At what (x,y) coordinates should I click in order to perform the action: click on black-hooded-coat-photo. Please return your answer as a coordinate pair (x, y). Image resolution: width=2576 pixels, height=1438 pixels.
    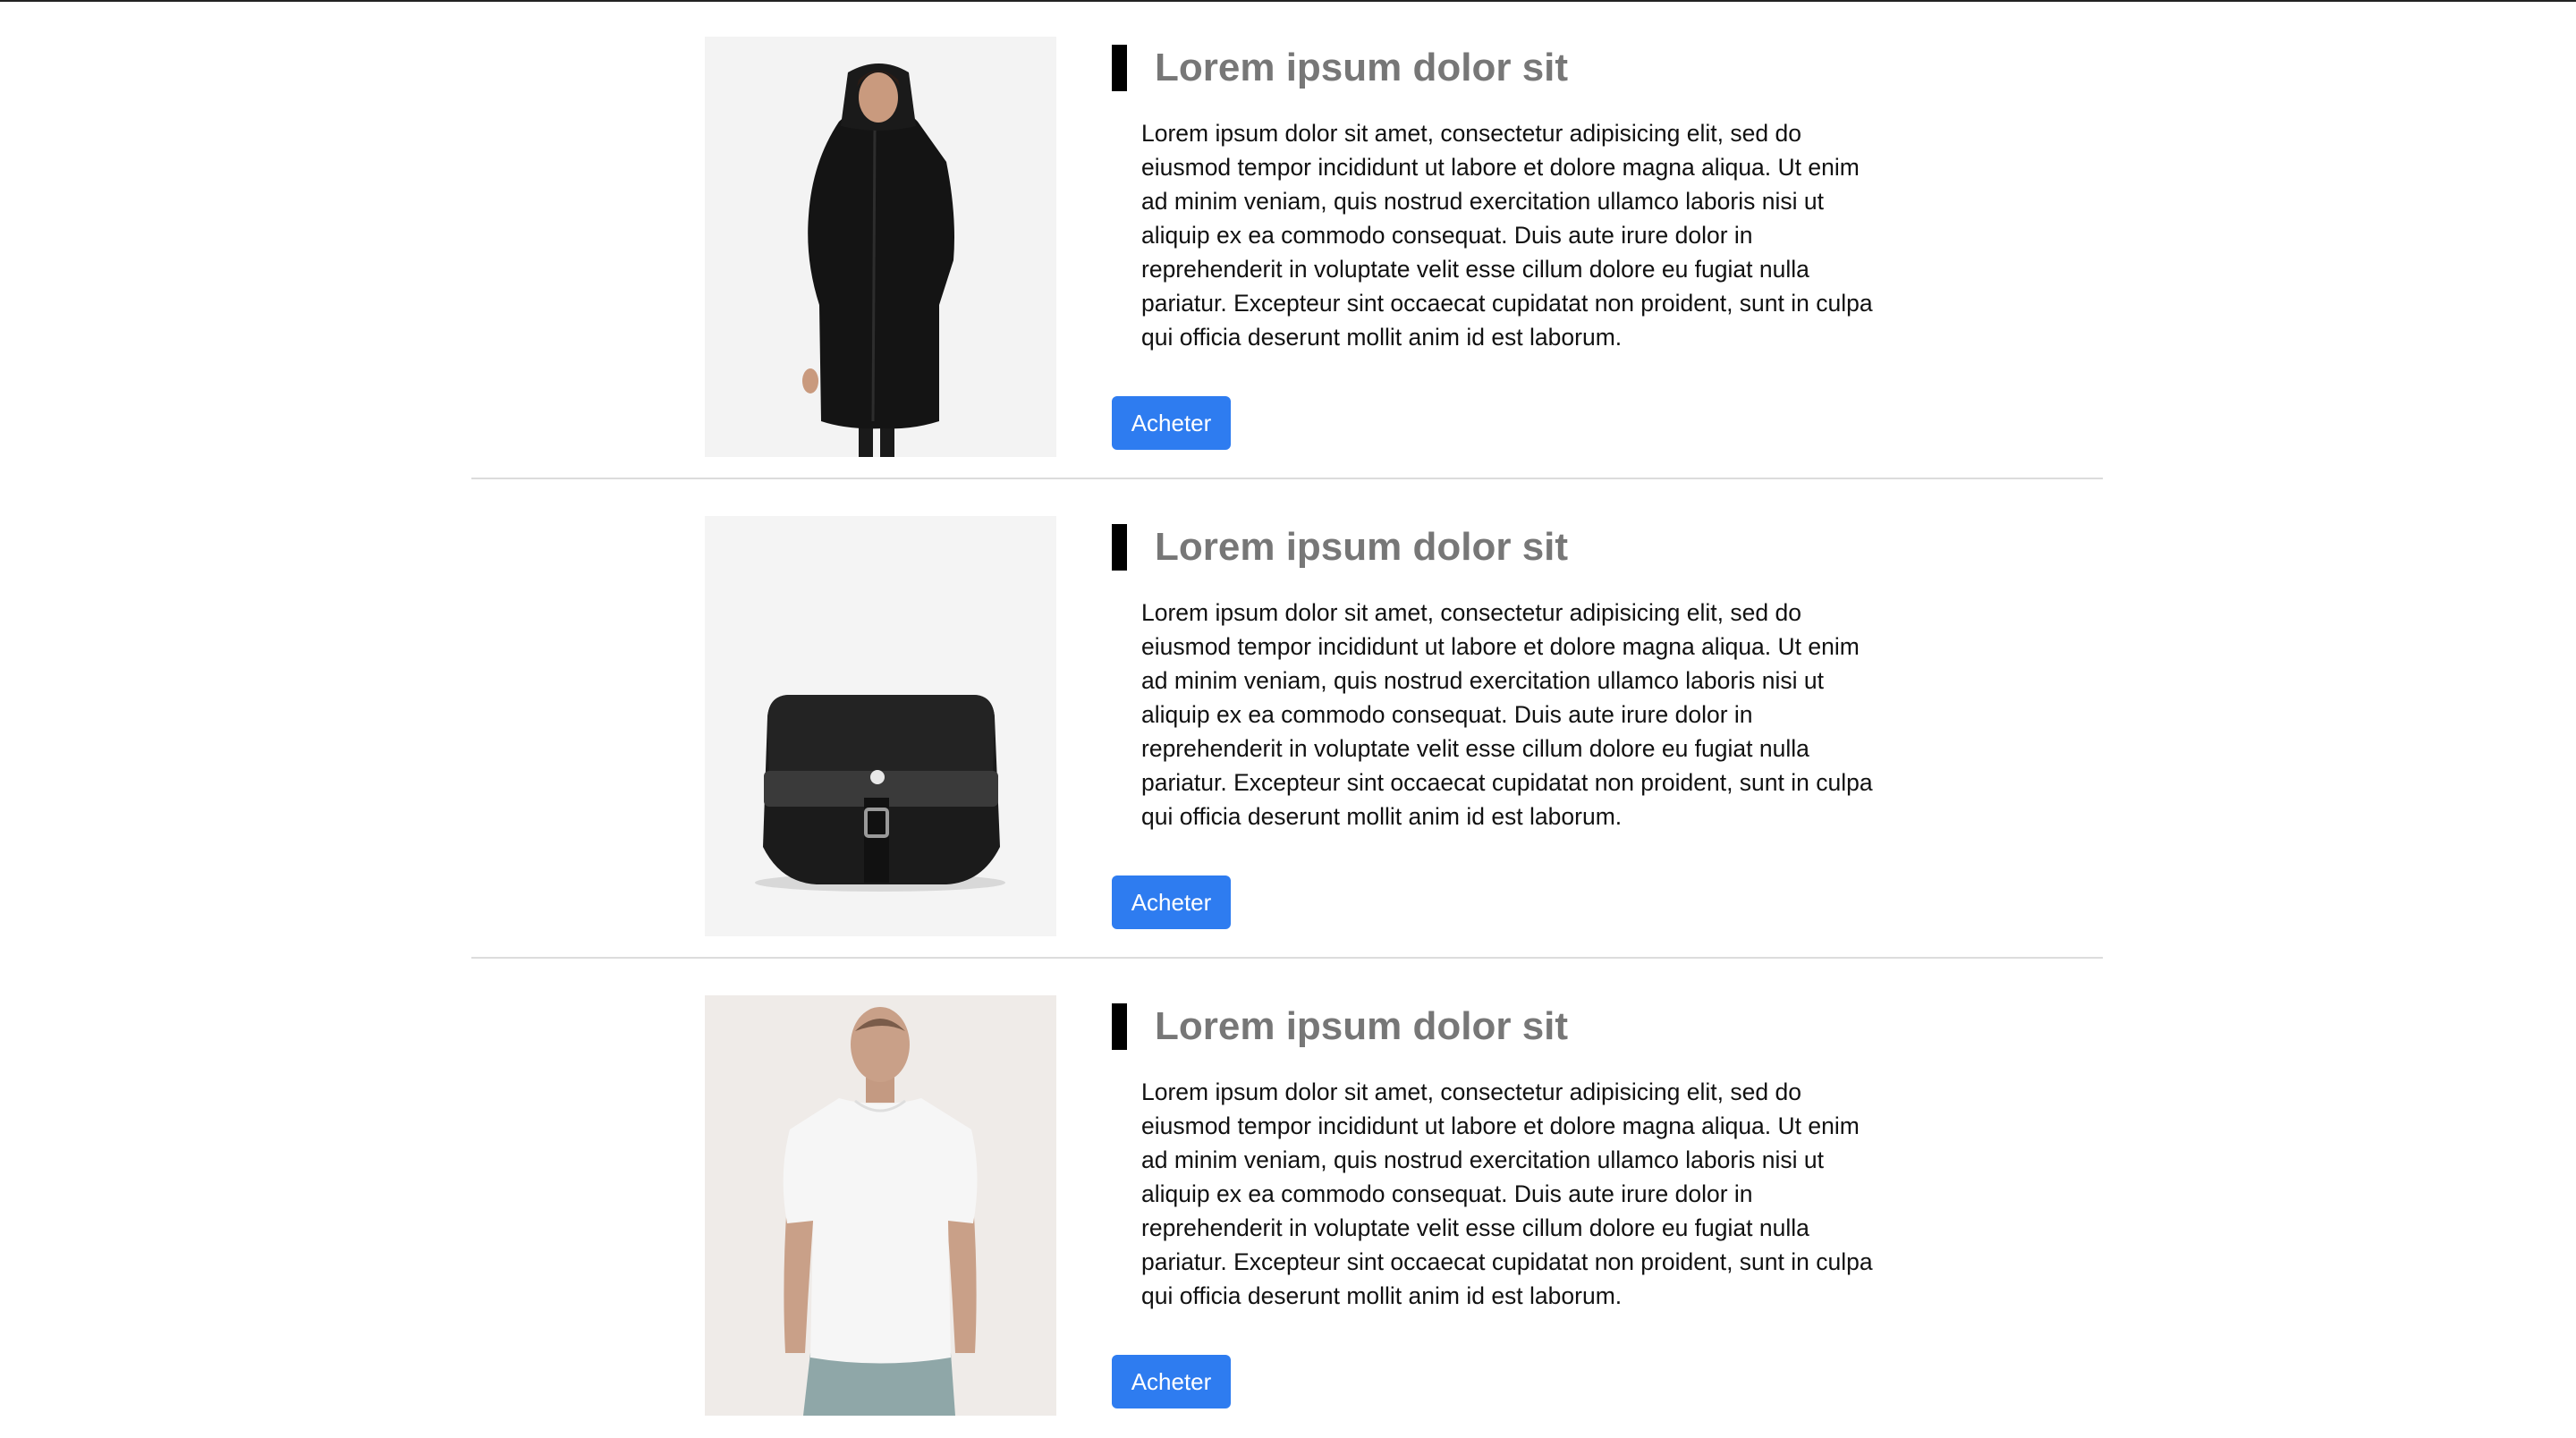
    Looking at the image, I should click on (880, 247).